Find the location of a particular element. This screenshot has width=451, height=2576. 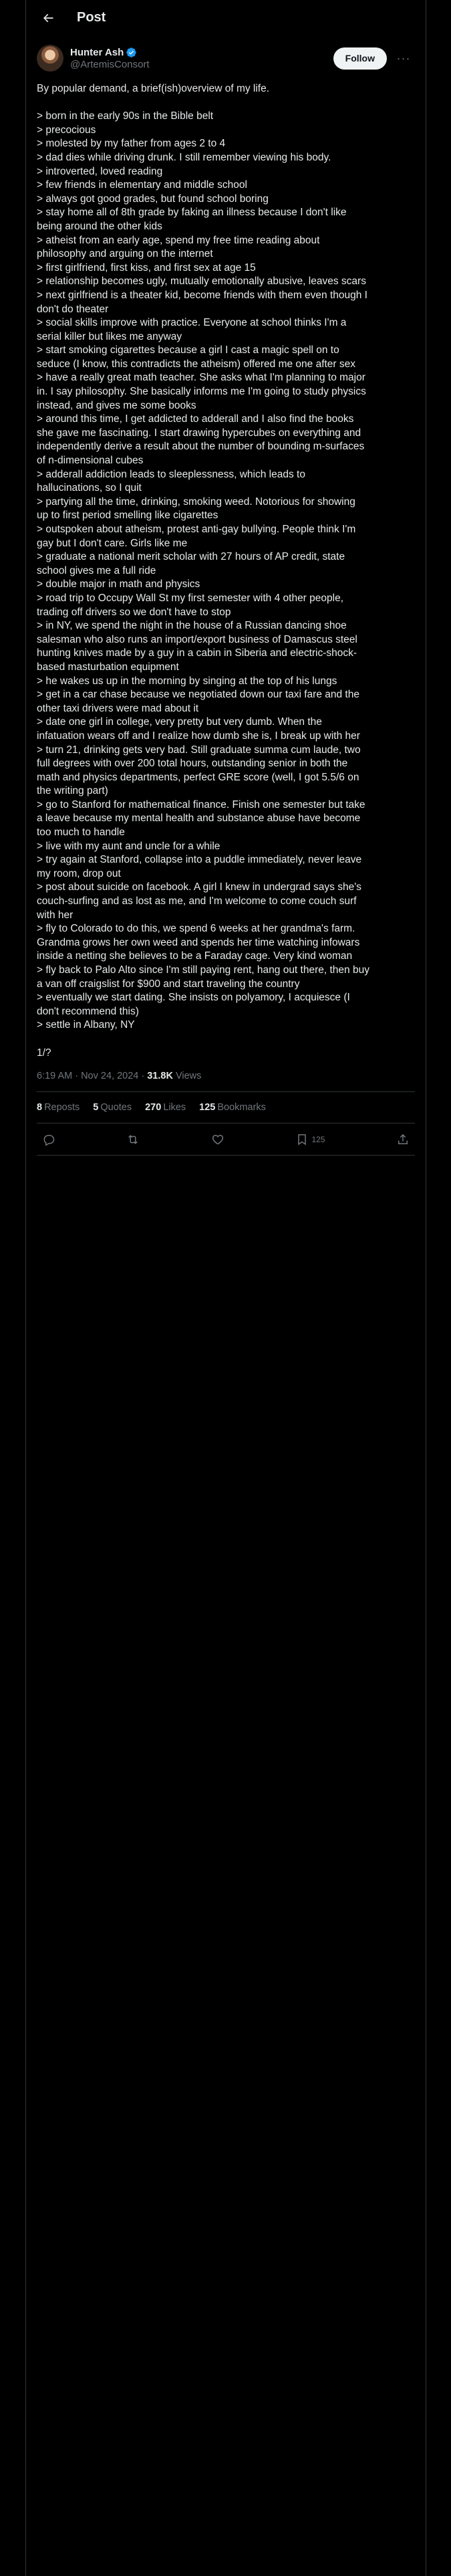

likes-stat: 270 Likes is located at coordinates (165, 1107).